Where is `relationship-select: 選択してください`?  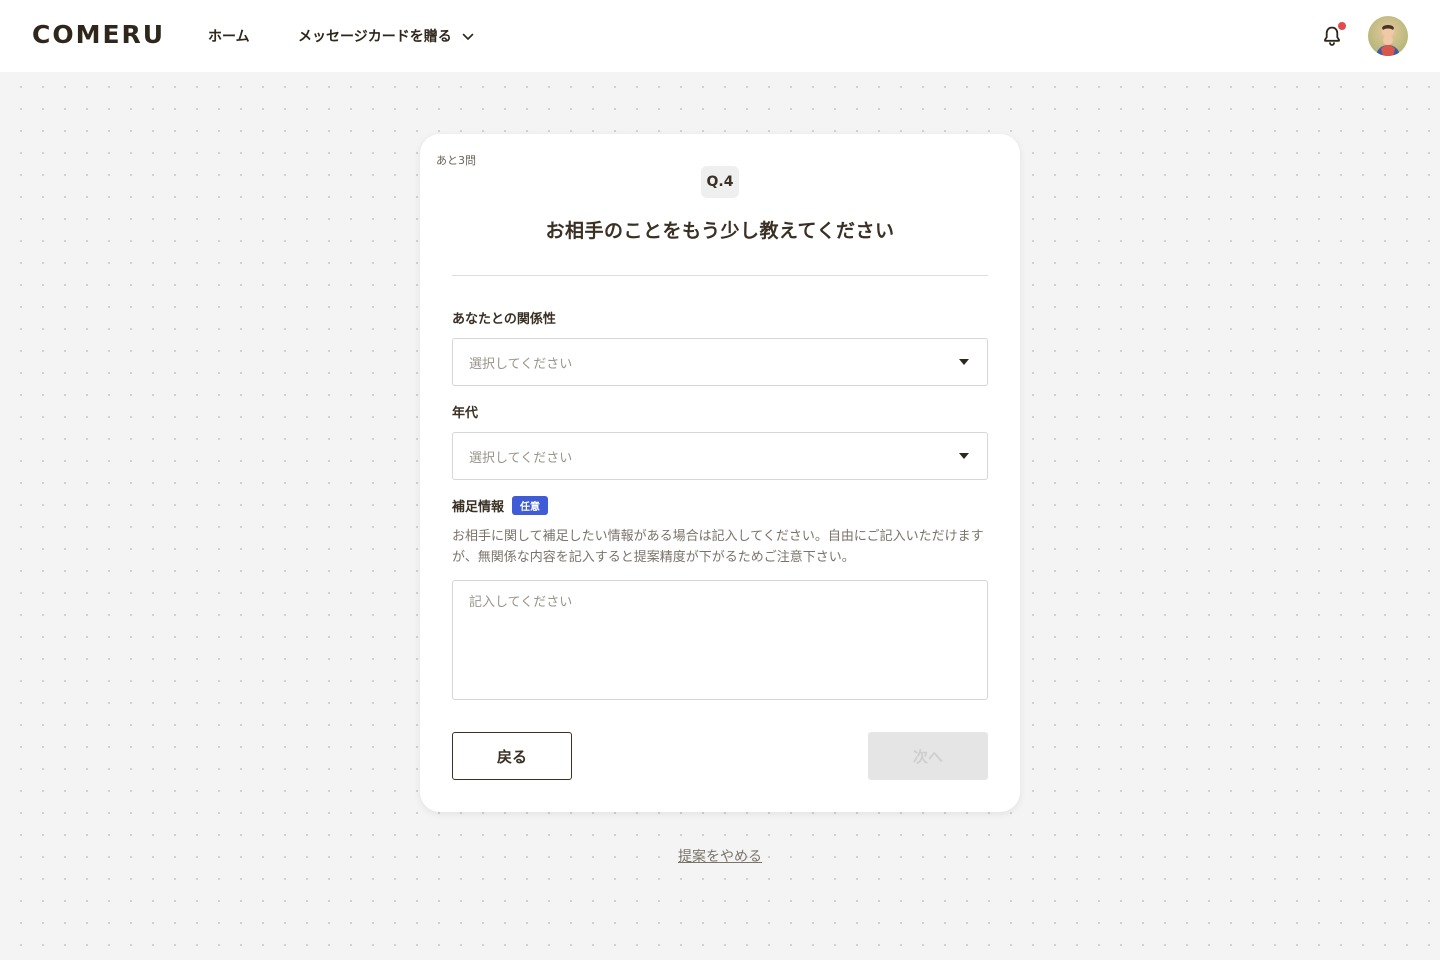
relationship-select: 選択してください is located at coordinates (720, 362).